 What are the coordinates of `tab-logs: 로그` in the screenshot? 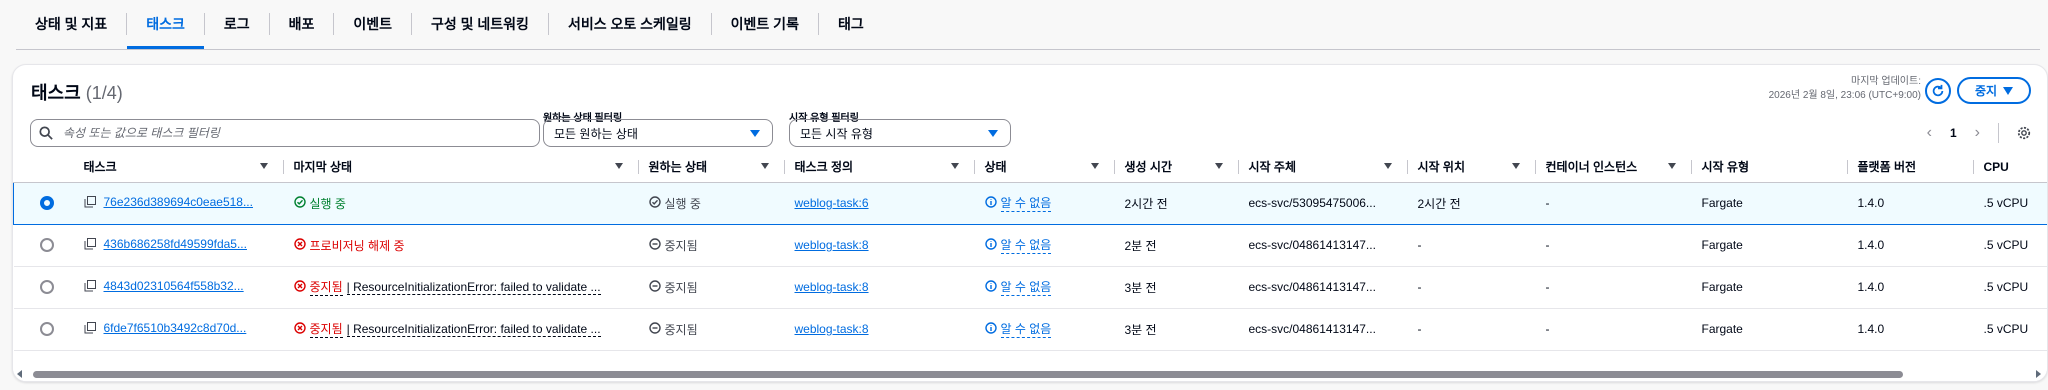 It's located at (237, 25).